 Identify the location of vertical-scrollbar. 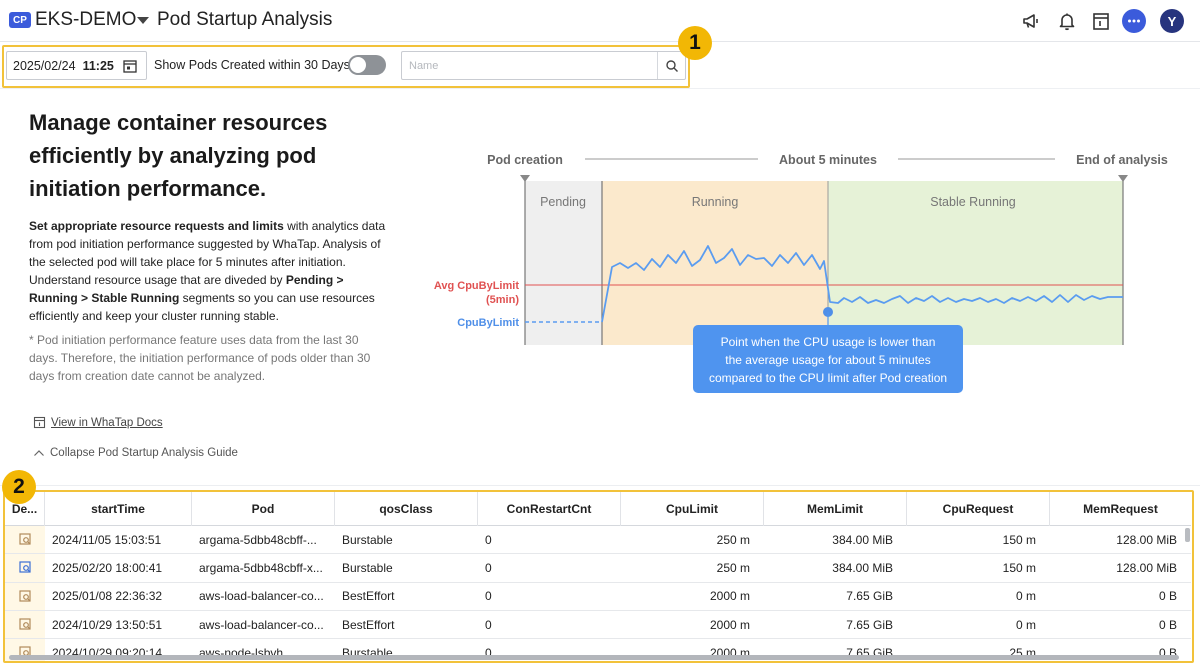
(1187, 535).